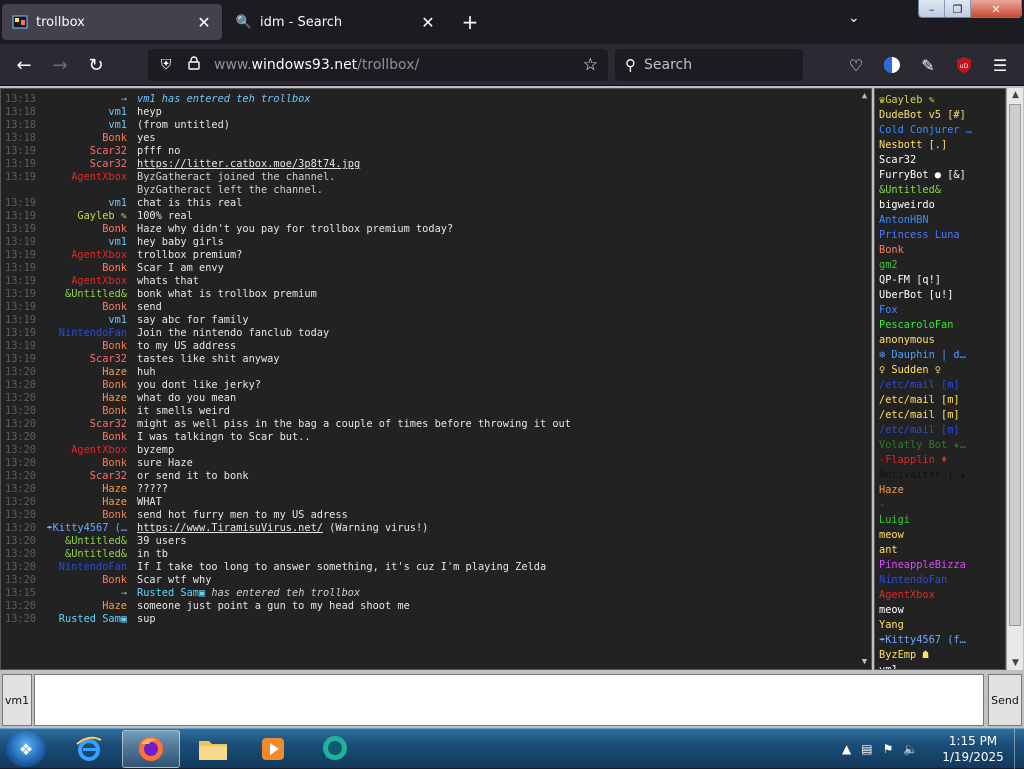 The image size is (1024, 769). Describe the element at coordinates (24, 65) in the screenshot. I see `back-arrow-icon: ←` at that location.